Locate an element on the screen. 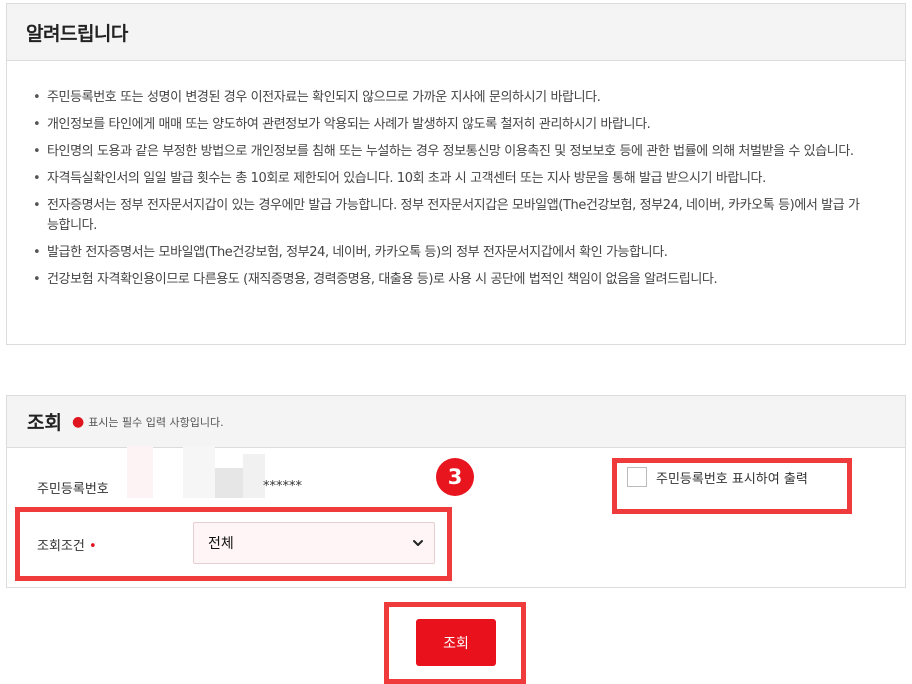 Image resolution: width=912 pixels, height=684 pixels. query-header: 조회 ● 표시는 필수 입력 사항입니다. is located at coordinates (456, 422).